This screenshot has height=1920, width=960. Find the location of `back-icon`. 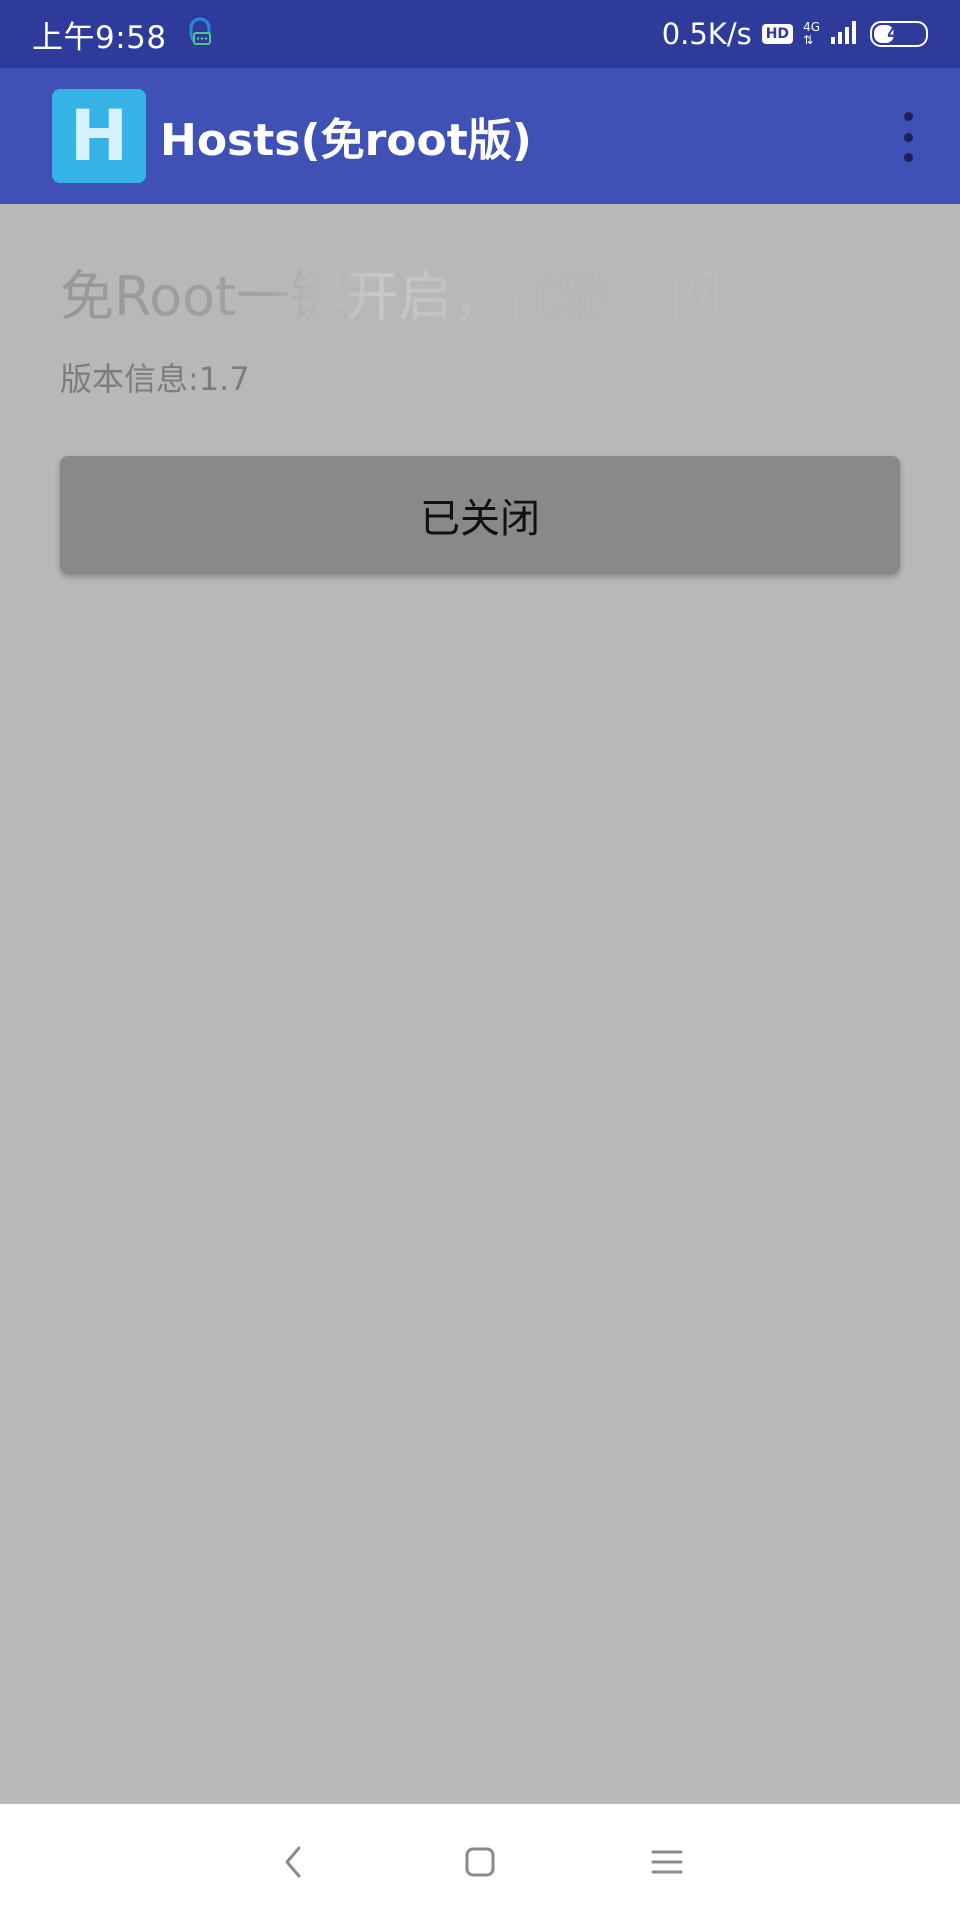

back-icon is located at coordinates (293, 1862).